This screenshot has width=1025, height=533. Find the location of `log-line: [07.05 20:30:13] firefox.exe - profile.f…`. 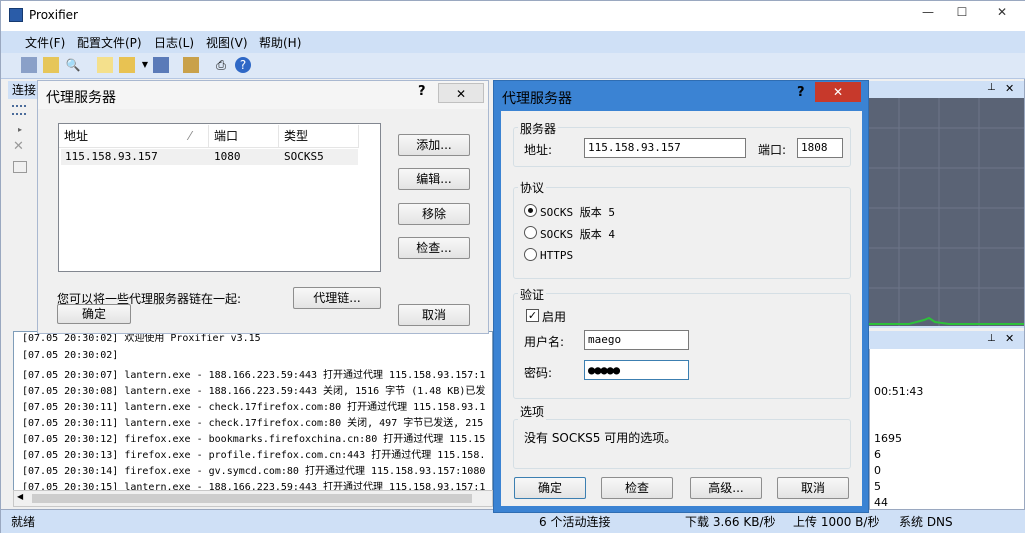

log-line: [07.05 20:30:13] firefox.exe - profile.f… is located at coordinates (254, 455).